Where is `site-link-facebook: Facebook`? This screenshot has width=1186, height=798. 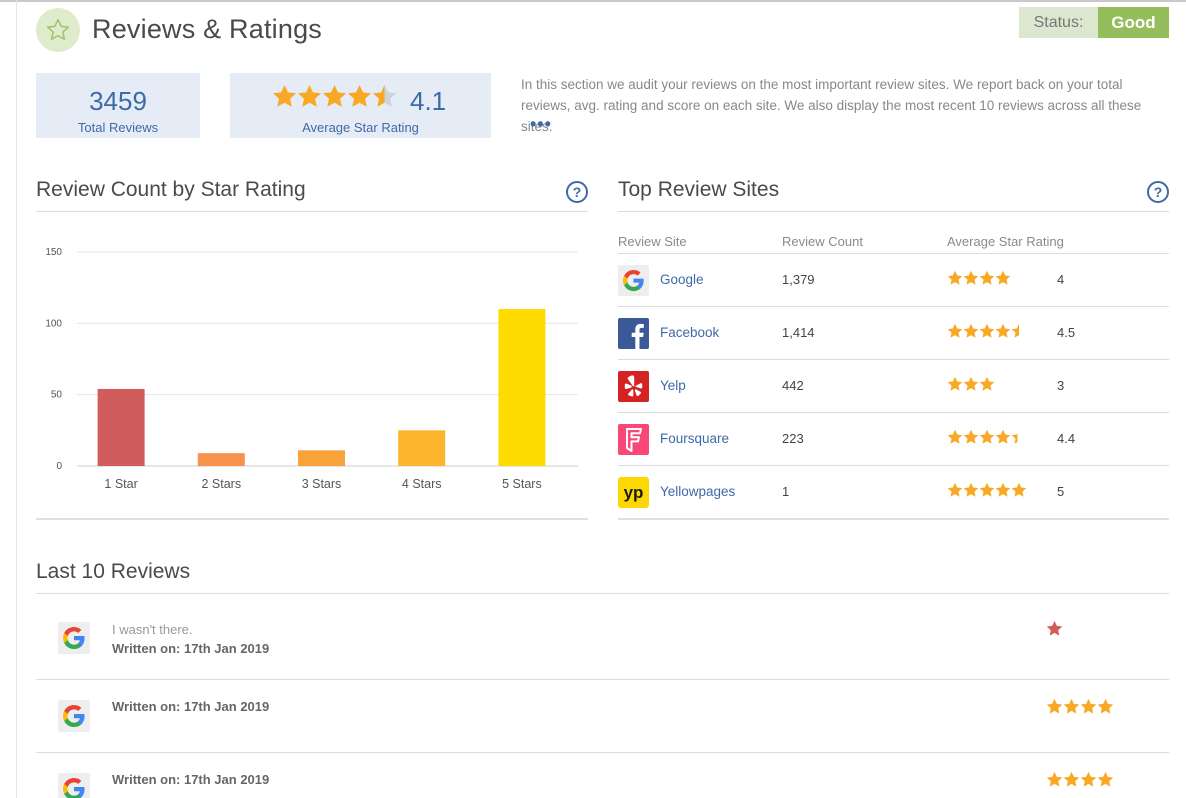
site-link-facebook: Facebook is located at coordinates (689, 332).